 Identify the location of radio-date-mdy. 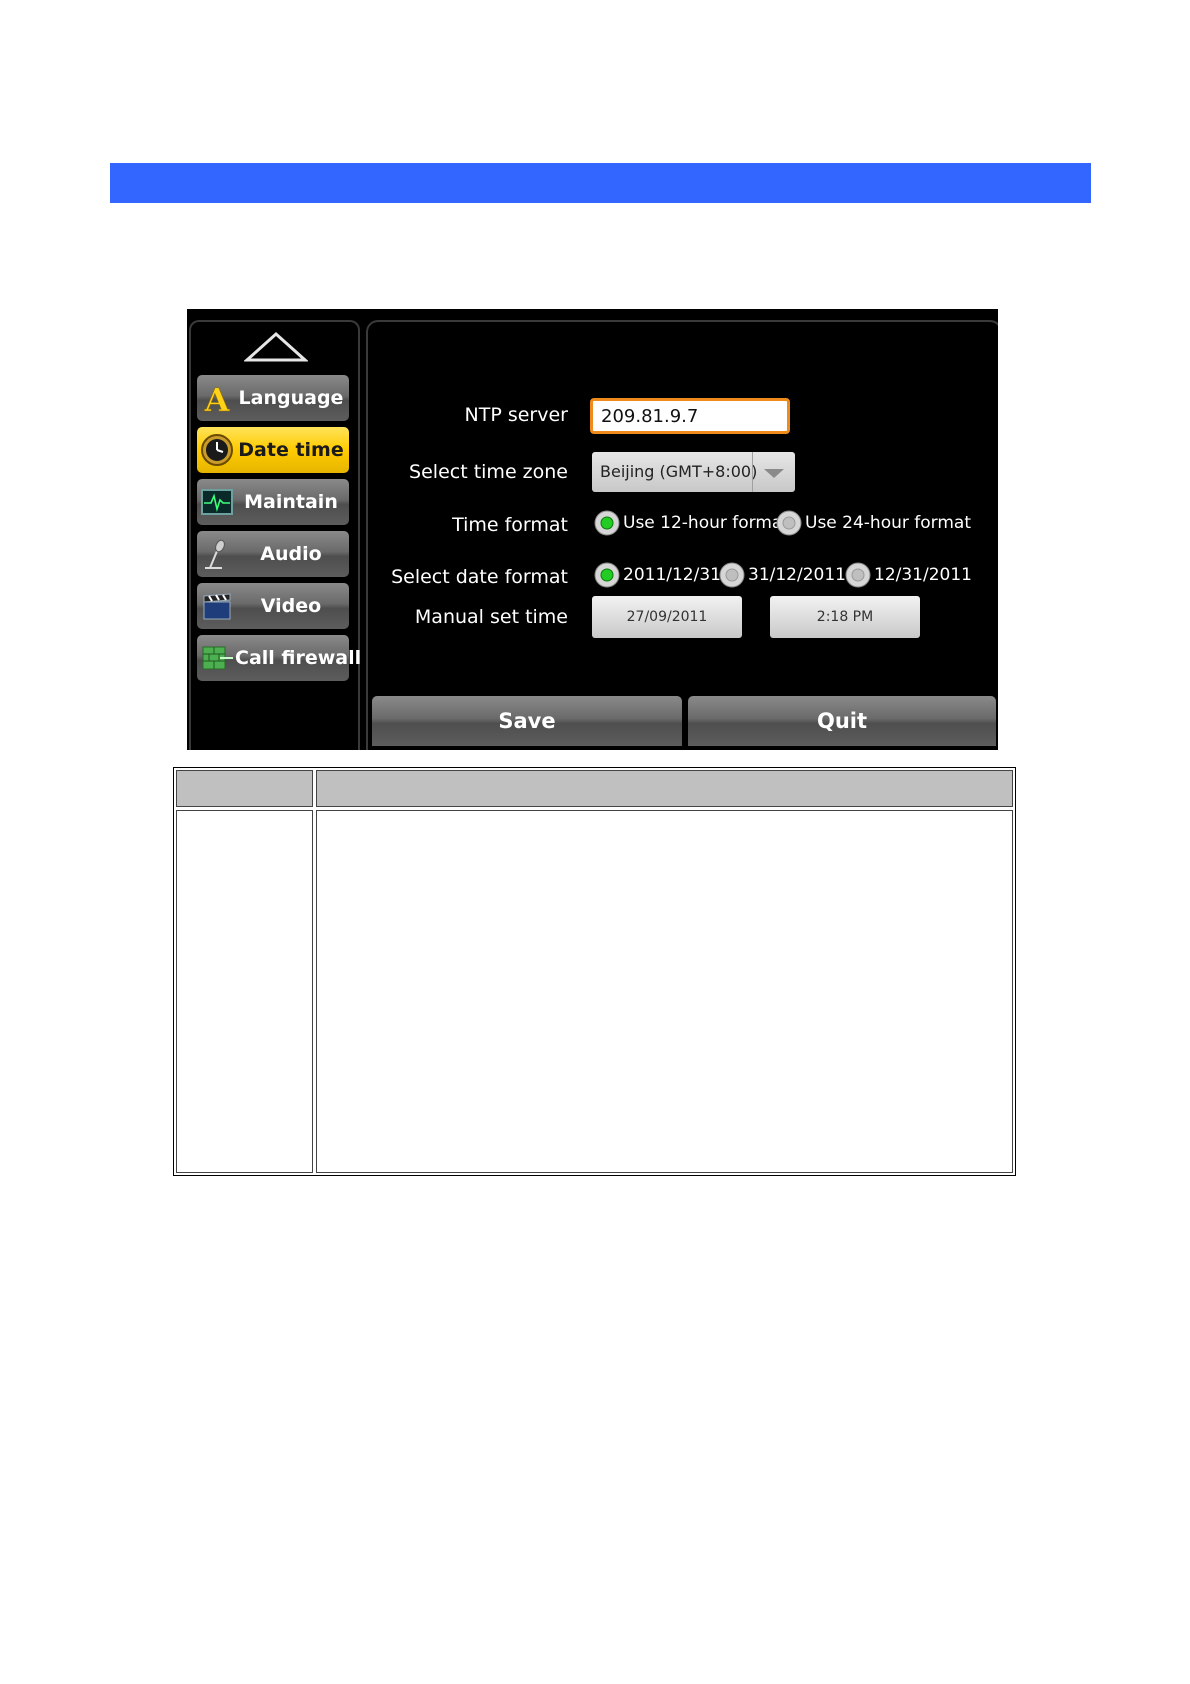
(858, 575).